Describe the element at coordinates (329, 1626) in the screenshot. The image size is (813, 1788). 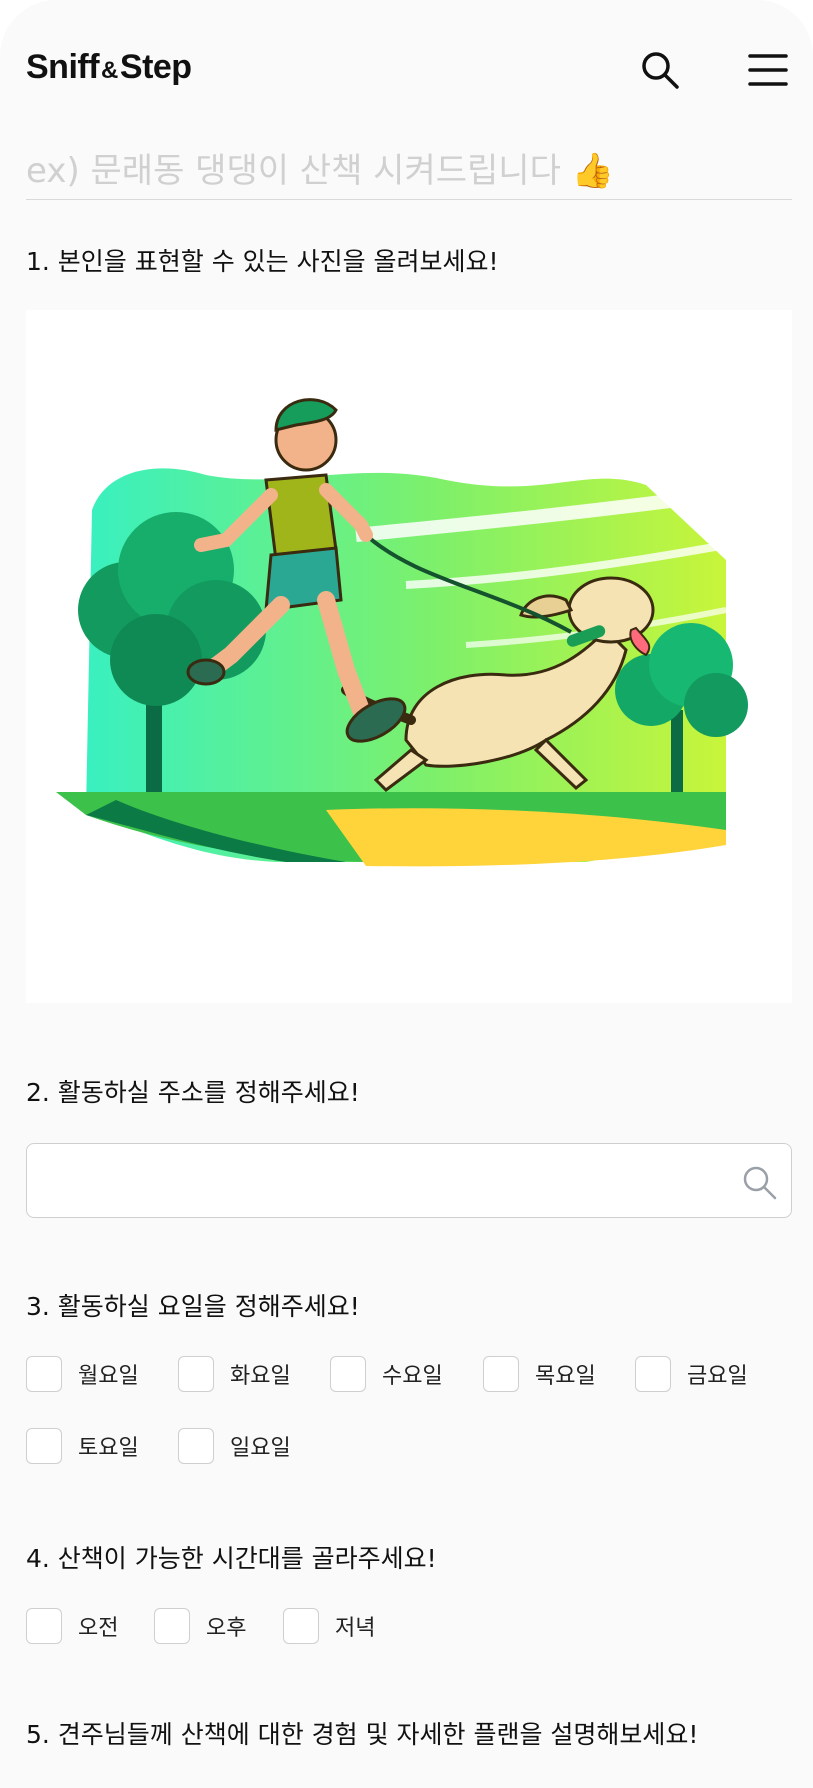
I see `time-checkbox-evening: 저녁` at that location.